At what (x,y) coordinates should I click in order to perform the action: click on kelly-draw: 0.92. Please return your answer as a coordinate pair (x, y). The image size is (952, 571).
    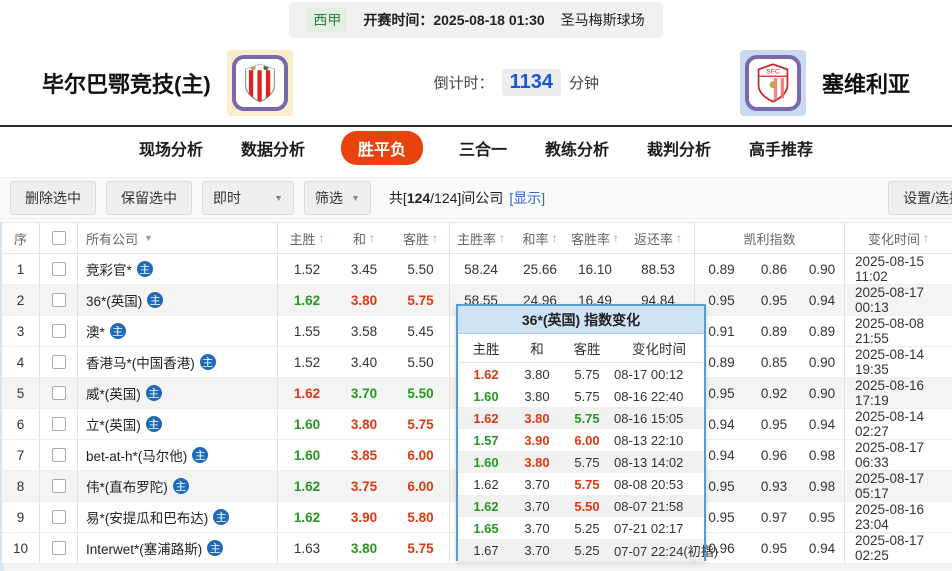
    Looking at the image, I should click on (774, 393).